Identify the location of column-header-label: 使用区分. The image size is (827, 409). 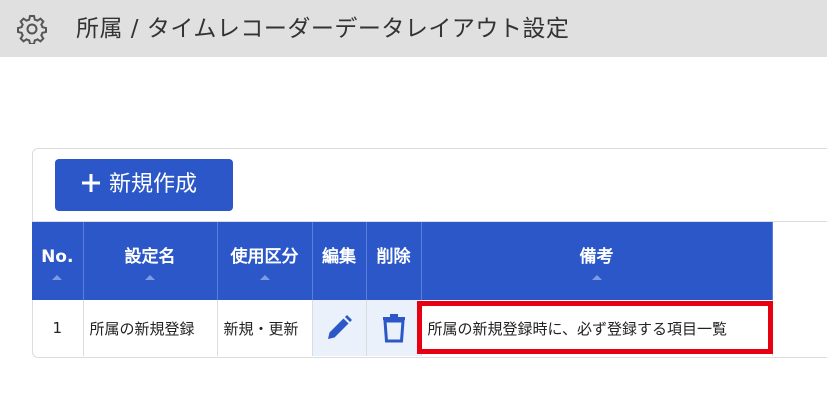
(264, 257).